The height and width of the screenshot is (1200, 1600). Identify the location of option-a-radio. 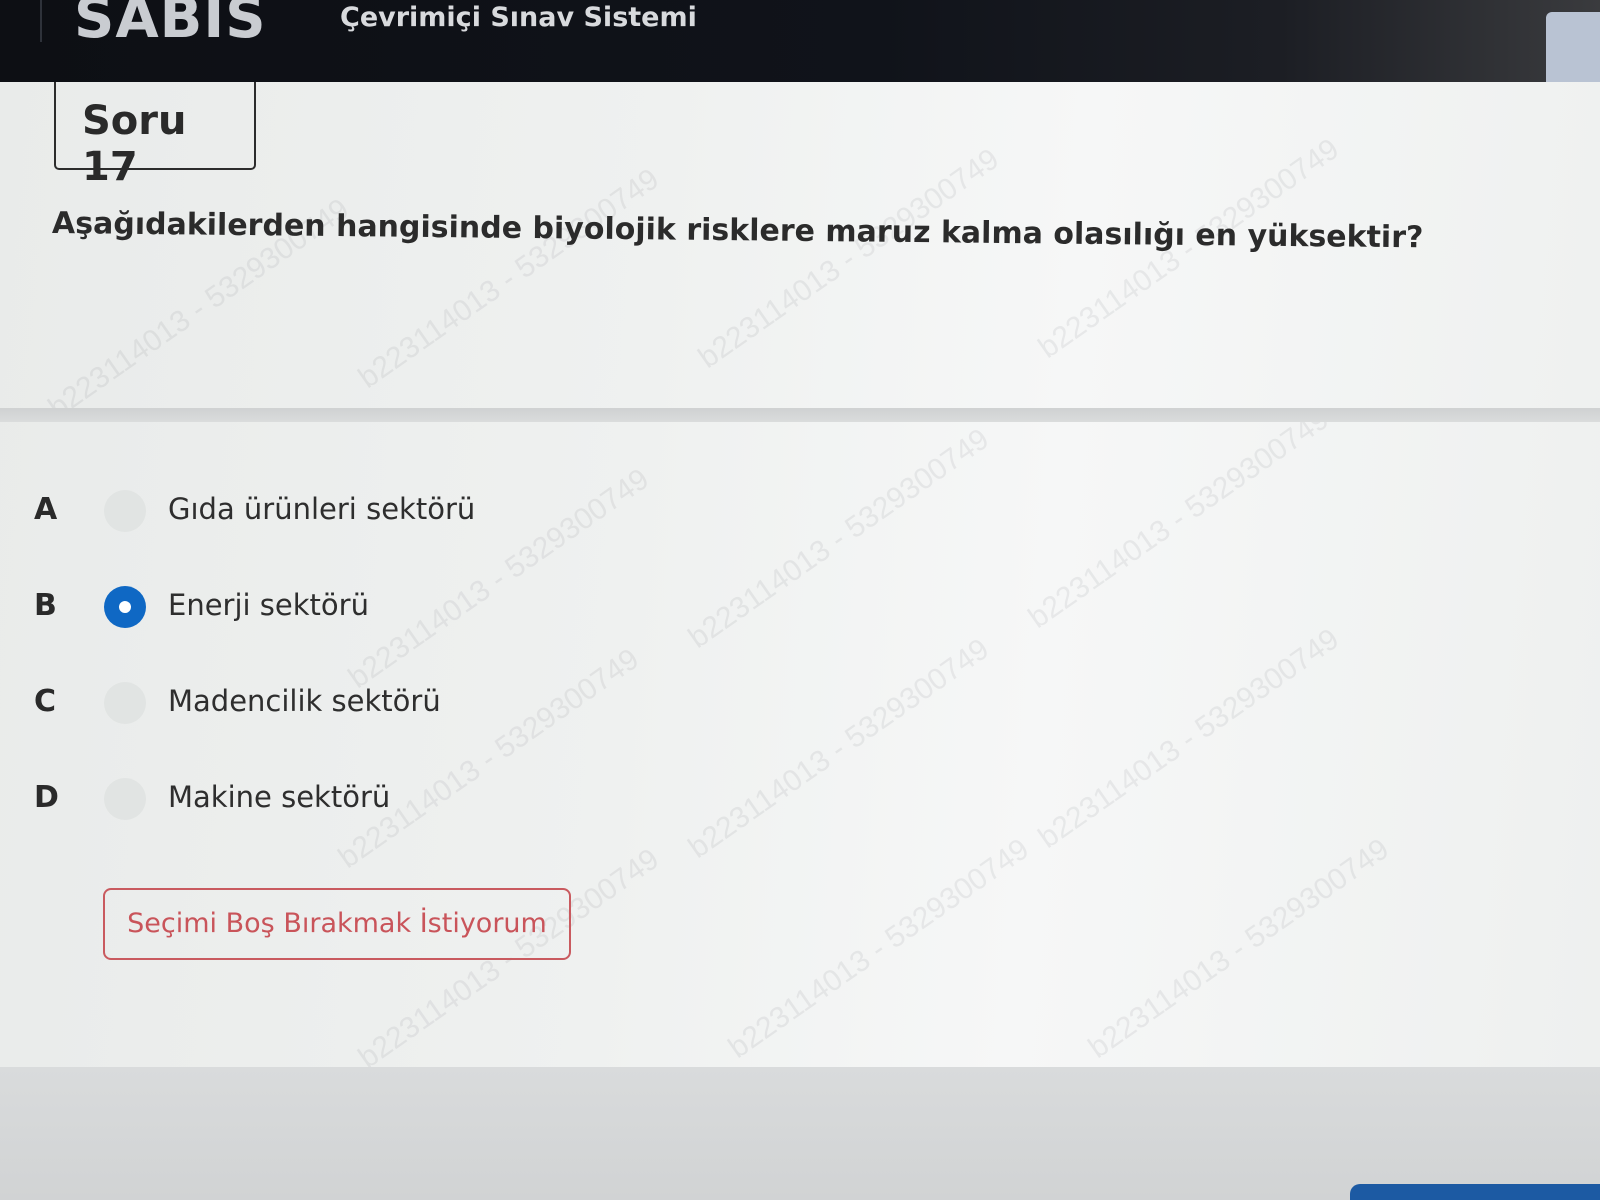
(125, 511).